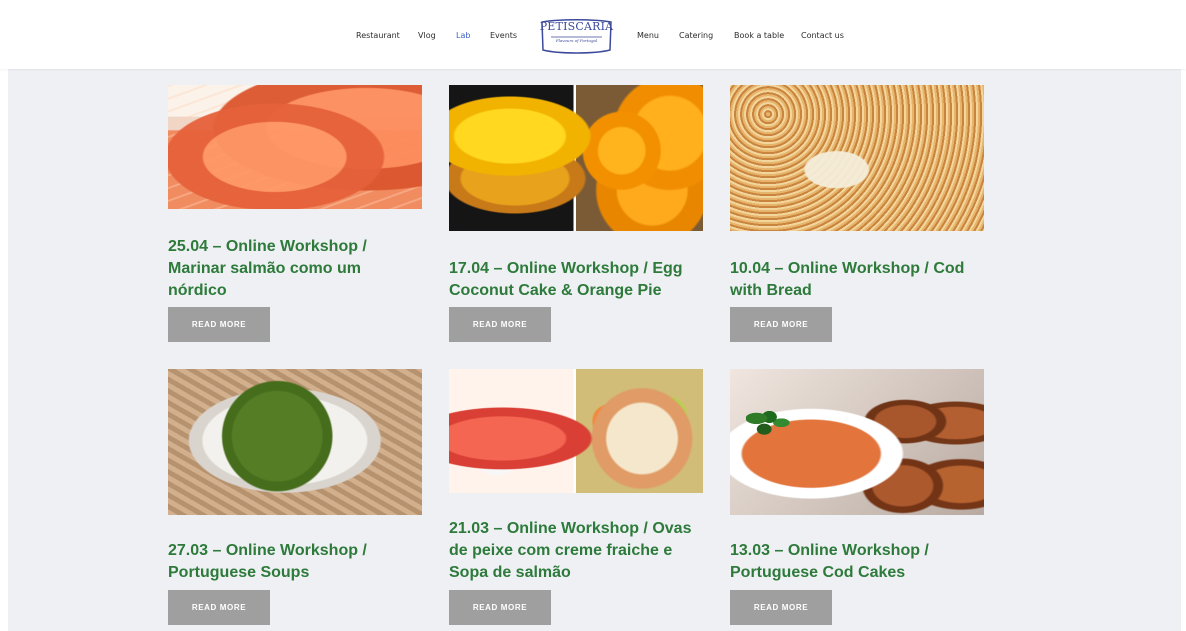 Image resolution: width=1186 pixels, height=631 pixels. What do you see at coordinates (4, 350) in the screenshot?
I see `left-page-edge` at bounding box center [4, 350].